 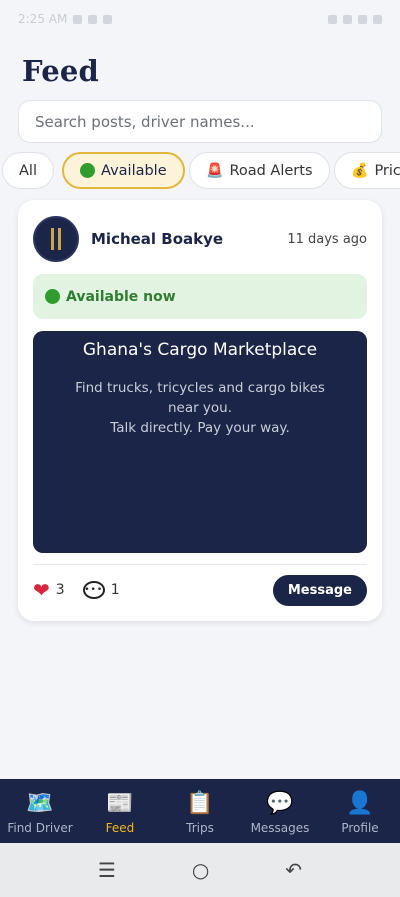 I want to click on filter-chips: All Available 🚨 Road Alerts 💰 Pric, so click(x=201, y=171).